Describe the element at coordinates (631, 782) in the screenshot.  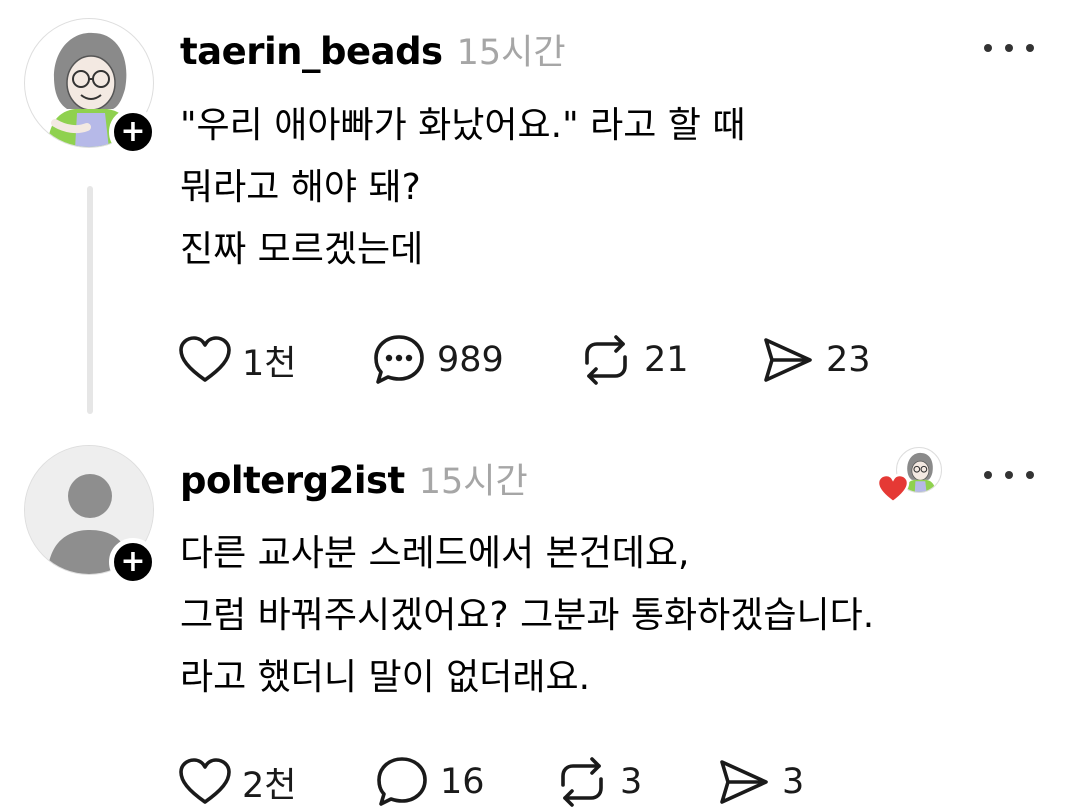
I see `repost-count: 3` at that location.